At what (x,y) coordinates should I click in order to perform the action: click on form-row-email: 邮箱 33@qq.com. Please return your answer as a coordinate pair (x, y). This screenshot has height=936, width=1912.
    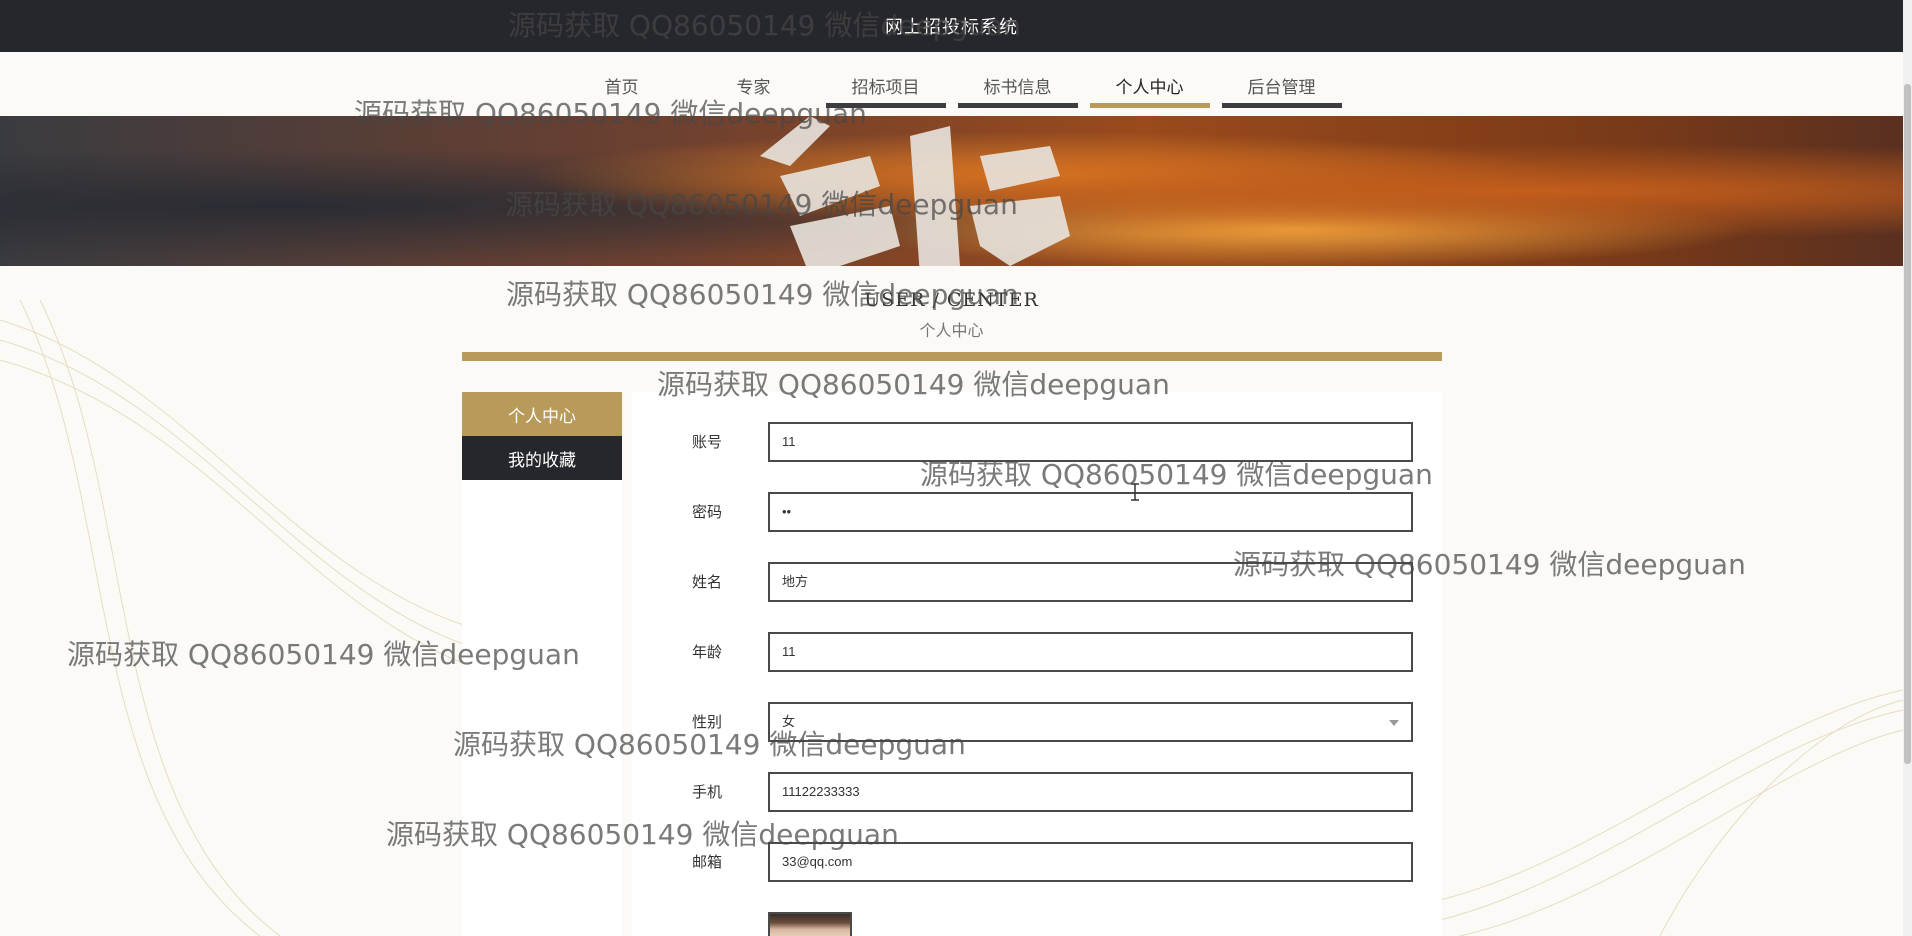
    Looking at the image, I should click on (1037, 862).